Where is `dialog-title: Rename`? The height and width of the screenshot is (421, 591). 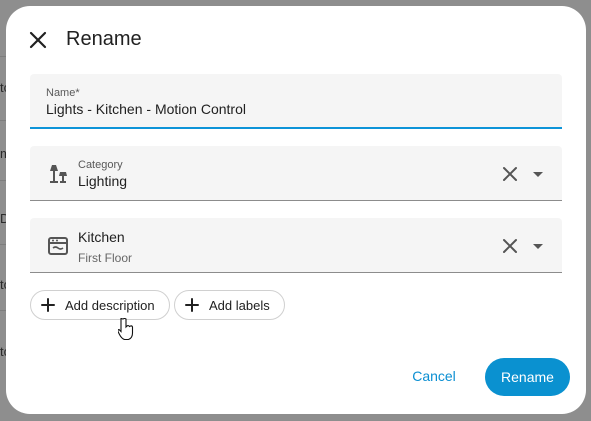
dialog-title: Rename is located at coordinates (104, 39).